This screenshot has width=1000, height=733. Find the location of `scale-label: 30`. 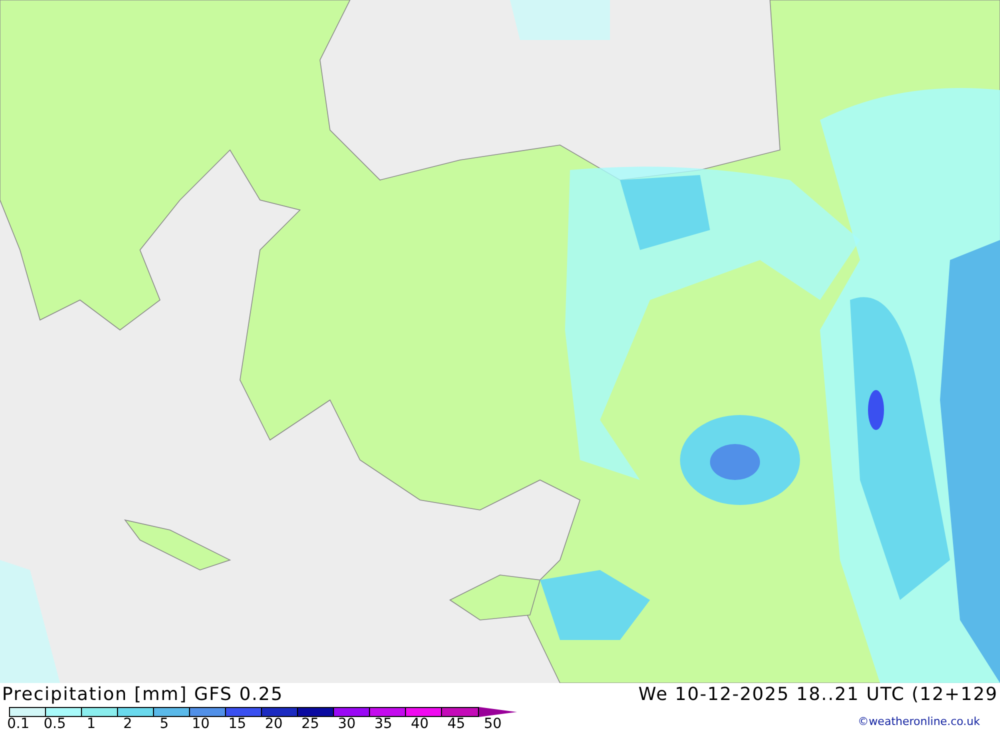

scale-label: 30 is located at coordinates (346, 724).